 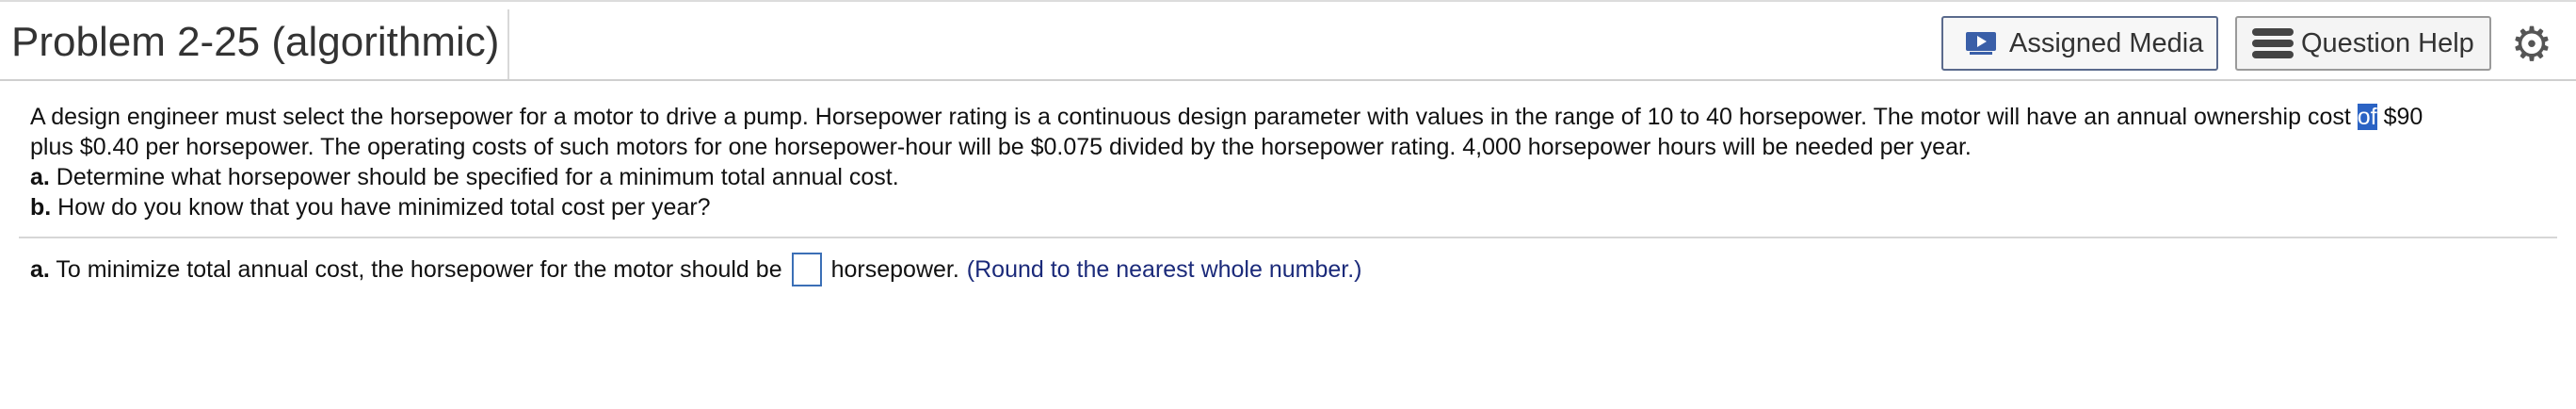 I want to click on header-divider, so click(x=1288, y=80).